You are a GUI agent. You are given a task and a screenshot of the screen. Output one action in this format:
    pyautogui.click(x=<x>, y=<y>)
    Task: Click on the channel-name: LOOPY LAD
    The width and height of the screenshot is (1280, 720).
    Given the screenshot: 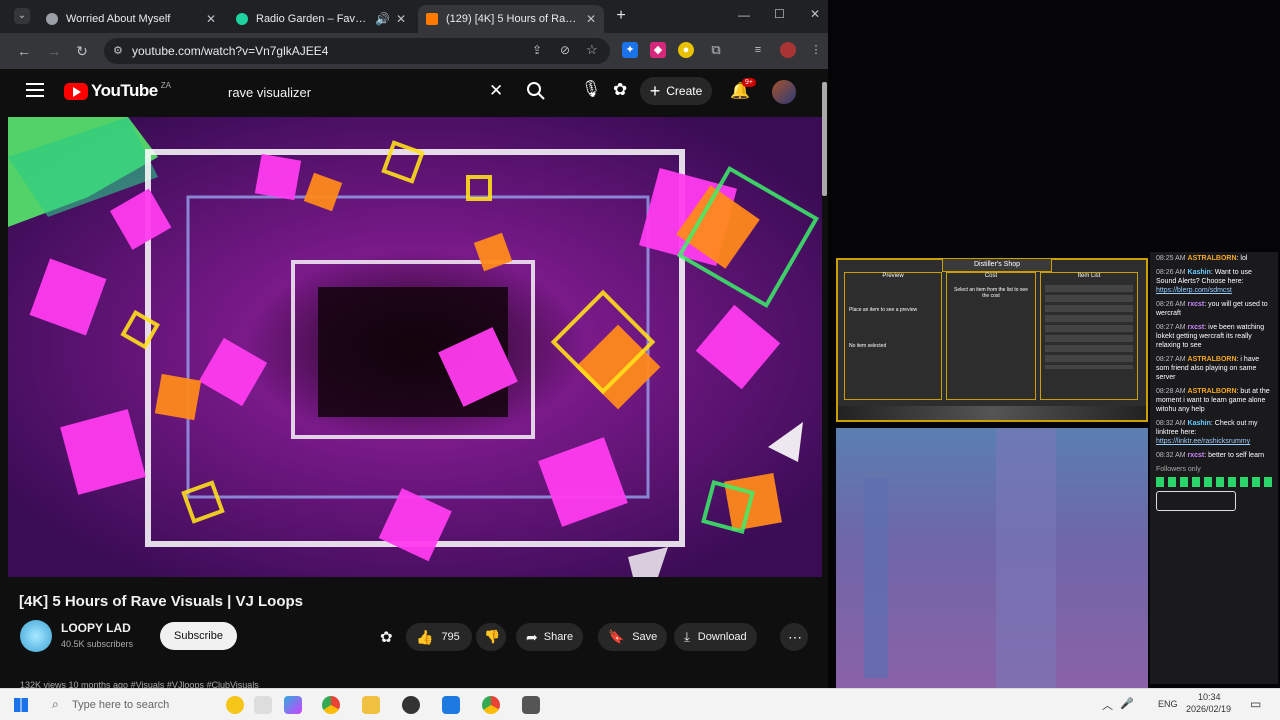 What is the action you would take?
    pyautogui.click(x=96, y=628)
    